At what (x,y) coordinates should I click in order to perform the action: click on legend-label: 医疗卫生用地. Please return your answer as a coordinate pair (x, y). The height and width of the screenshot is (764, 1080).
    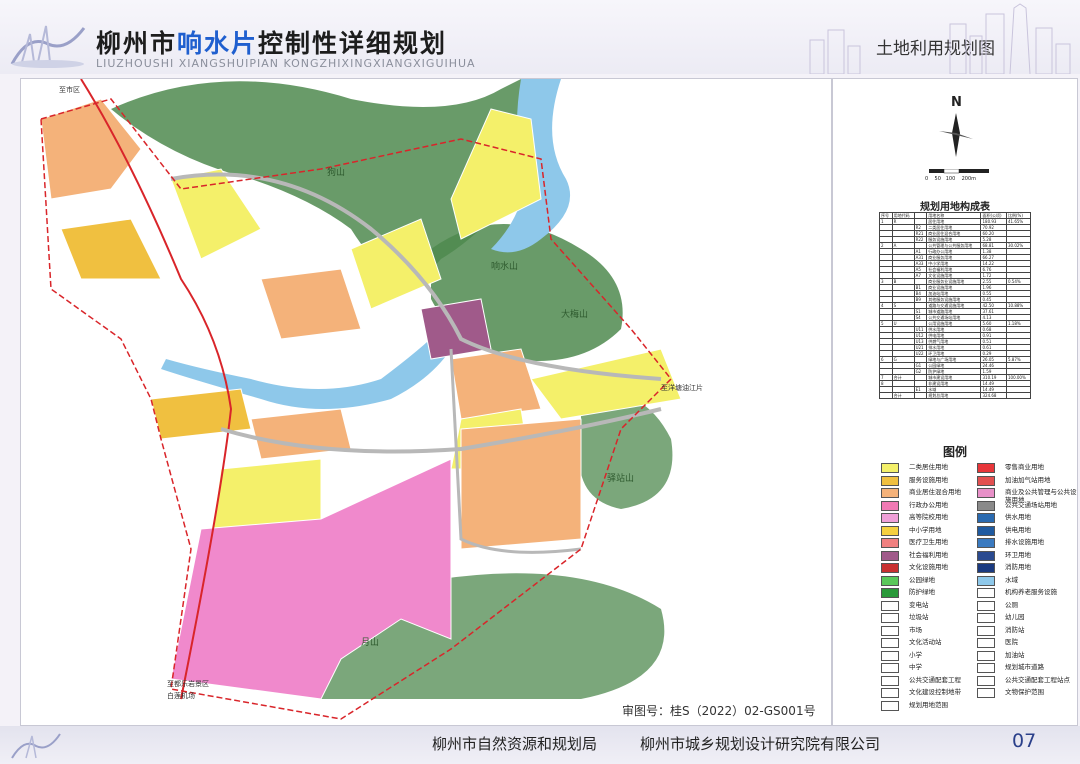
    Looking at the image, I should click on (928, 542).